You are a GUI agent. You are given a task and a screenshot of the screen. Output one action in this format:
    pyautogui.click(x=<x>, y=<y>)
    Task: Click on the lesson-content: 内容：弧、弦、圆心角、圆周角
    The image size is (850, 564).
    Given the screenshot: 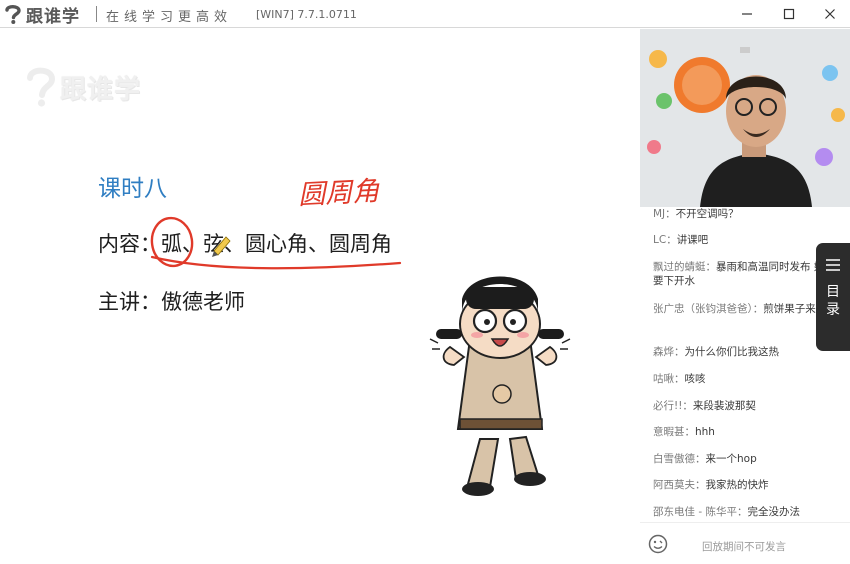 What is the action you would take?
    pyautogui.click(x=245, y=244)
    